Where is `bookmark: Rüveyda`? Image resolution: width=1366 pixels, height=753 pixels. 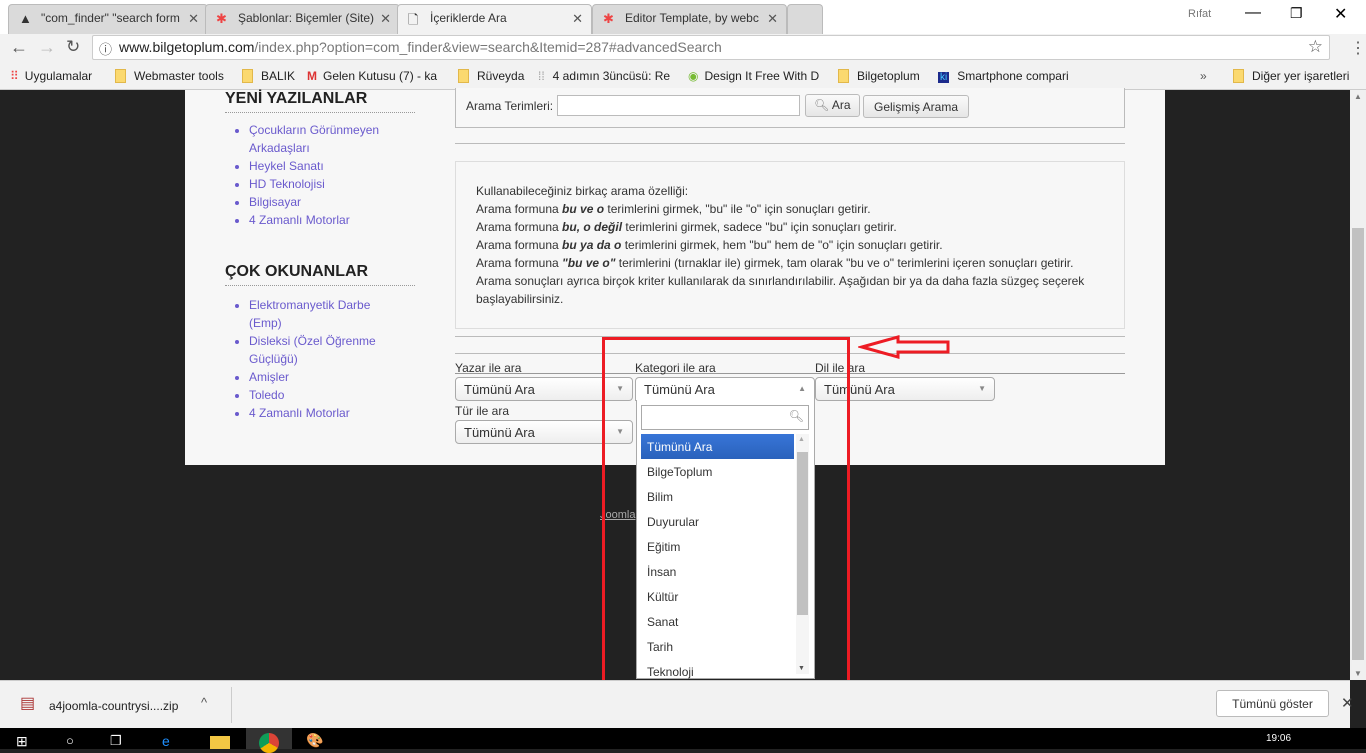 bookmark: Rüveyda is located at coordinates (491, 76).